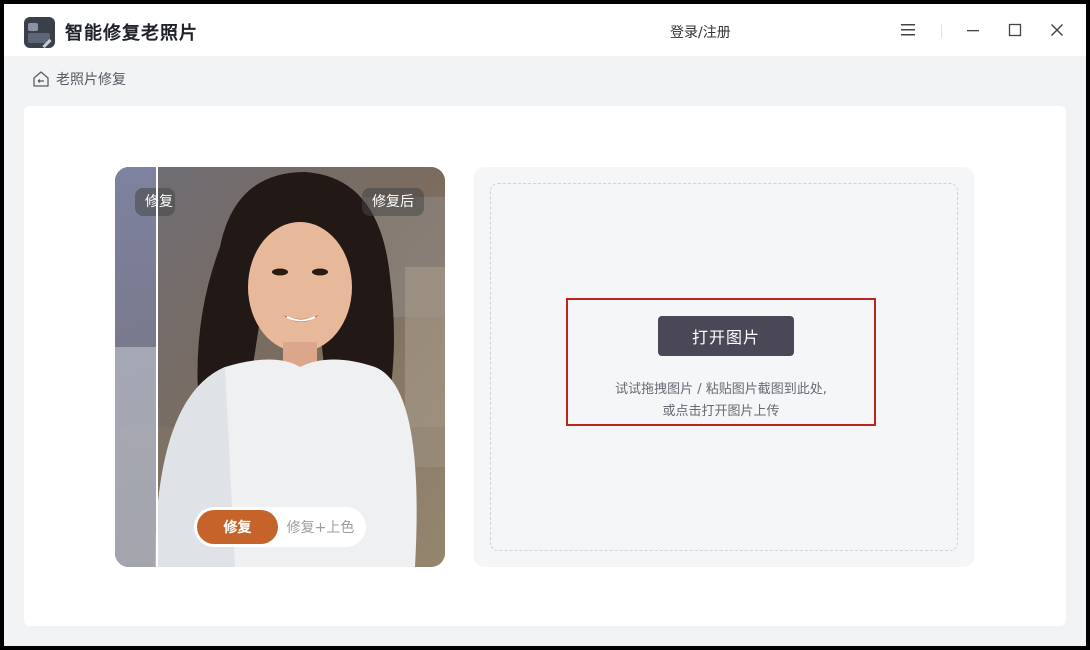  Describe the element at coordinates (721, 389) in the screenshot. I see `upload-hint-line1: 试试拖拽图片 / 粘贴图片截图到此处,` at that location.